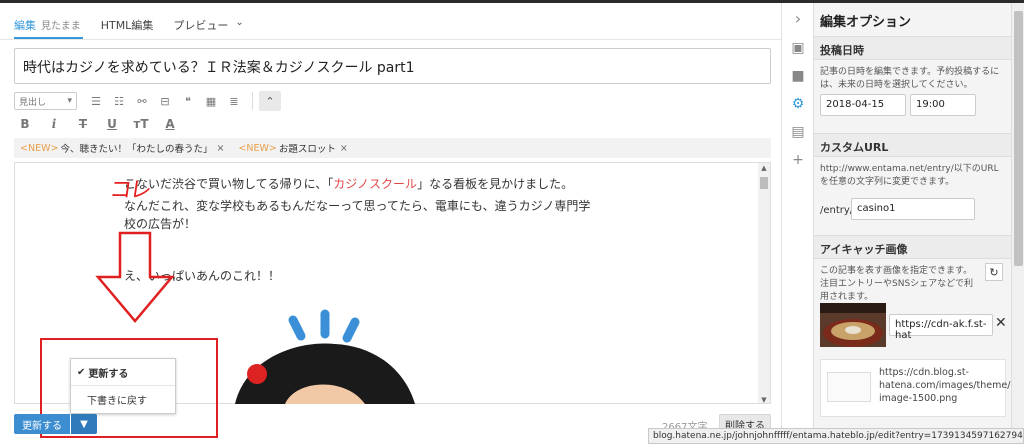  What do you see at coordinates (797, 223) in the screenshot?
I see `side-icon-rail: › ▣ ■ ⚙ ▤ +` at bounding box center [797, 223].